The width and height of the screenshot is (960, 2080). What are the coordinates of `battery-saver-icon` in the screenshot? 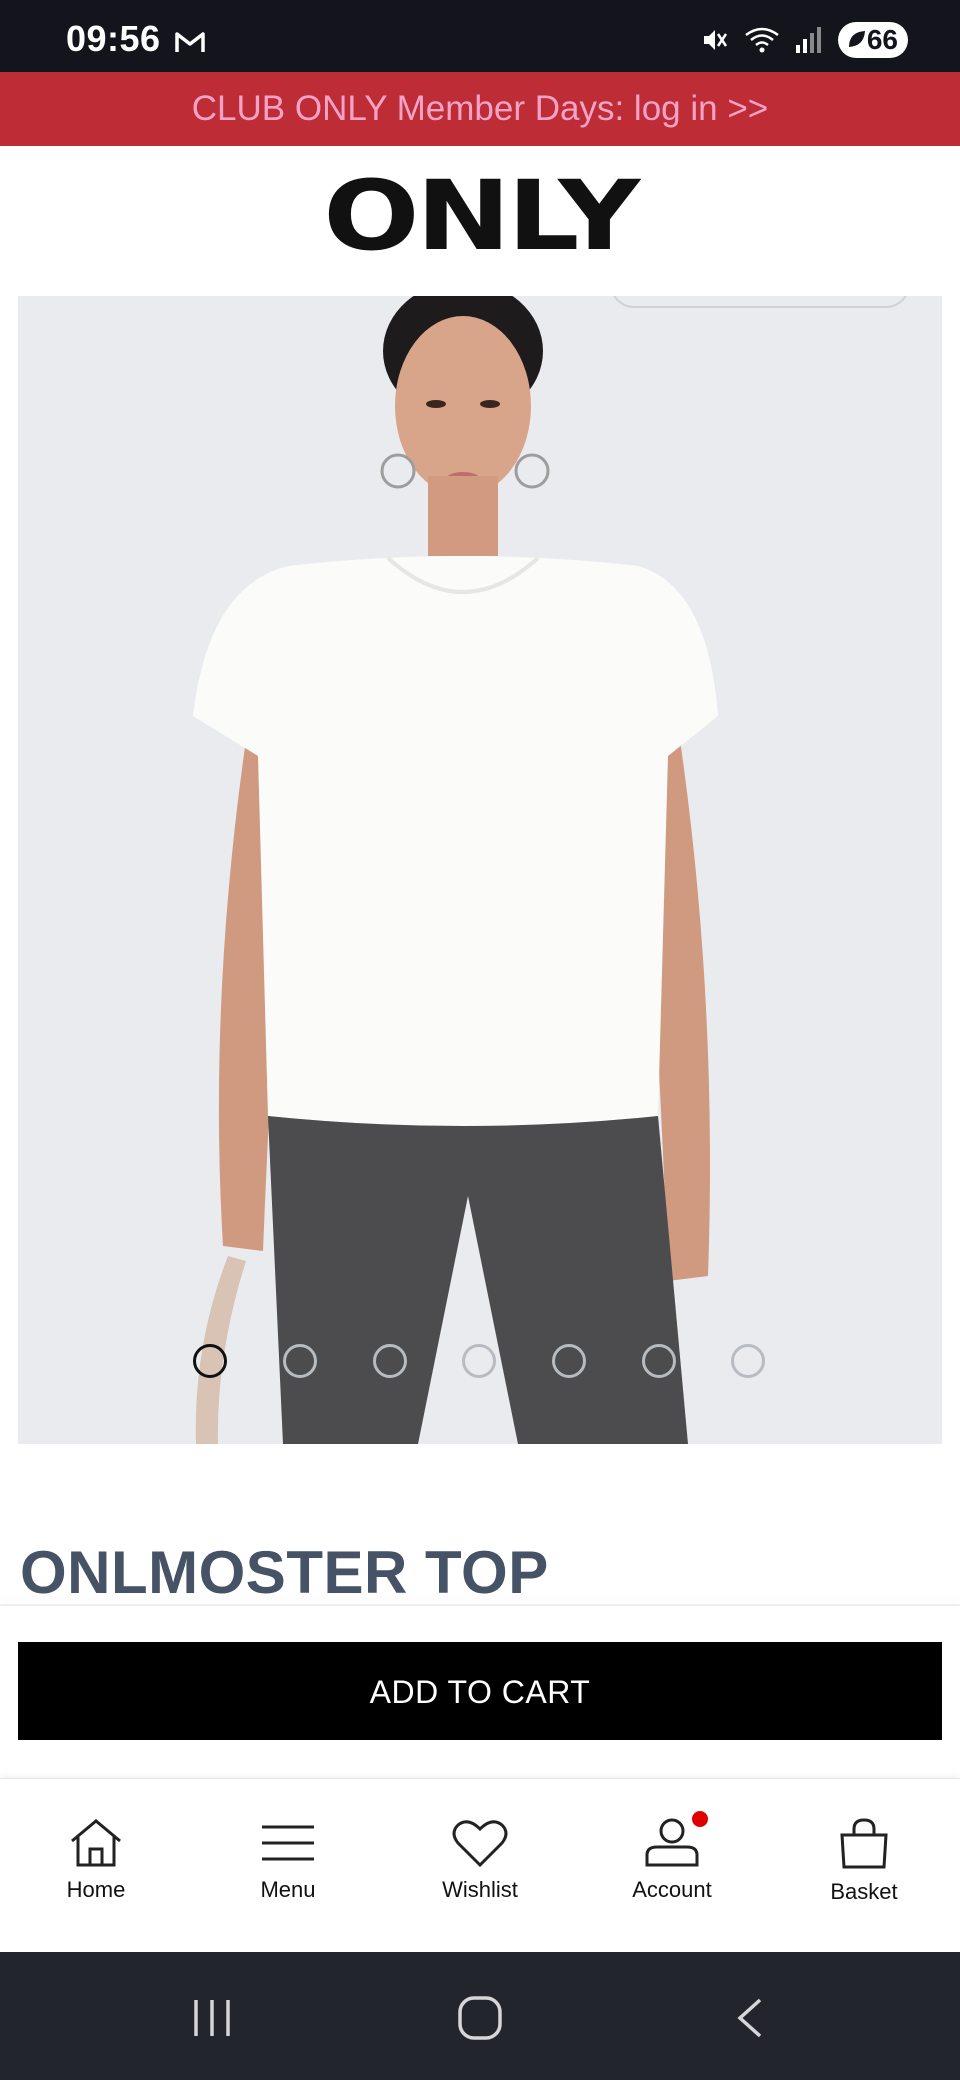 It's located at (857, 39).